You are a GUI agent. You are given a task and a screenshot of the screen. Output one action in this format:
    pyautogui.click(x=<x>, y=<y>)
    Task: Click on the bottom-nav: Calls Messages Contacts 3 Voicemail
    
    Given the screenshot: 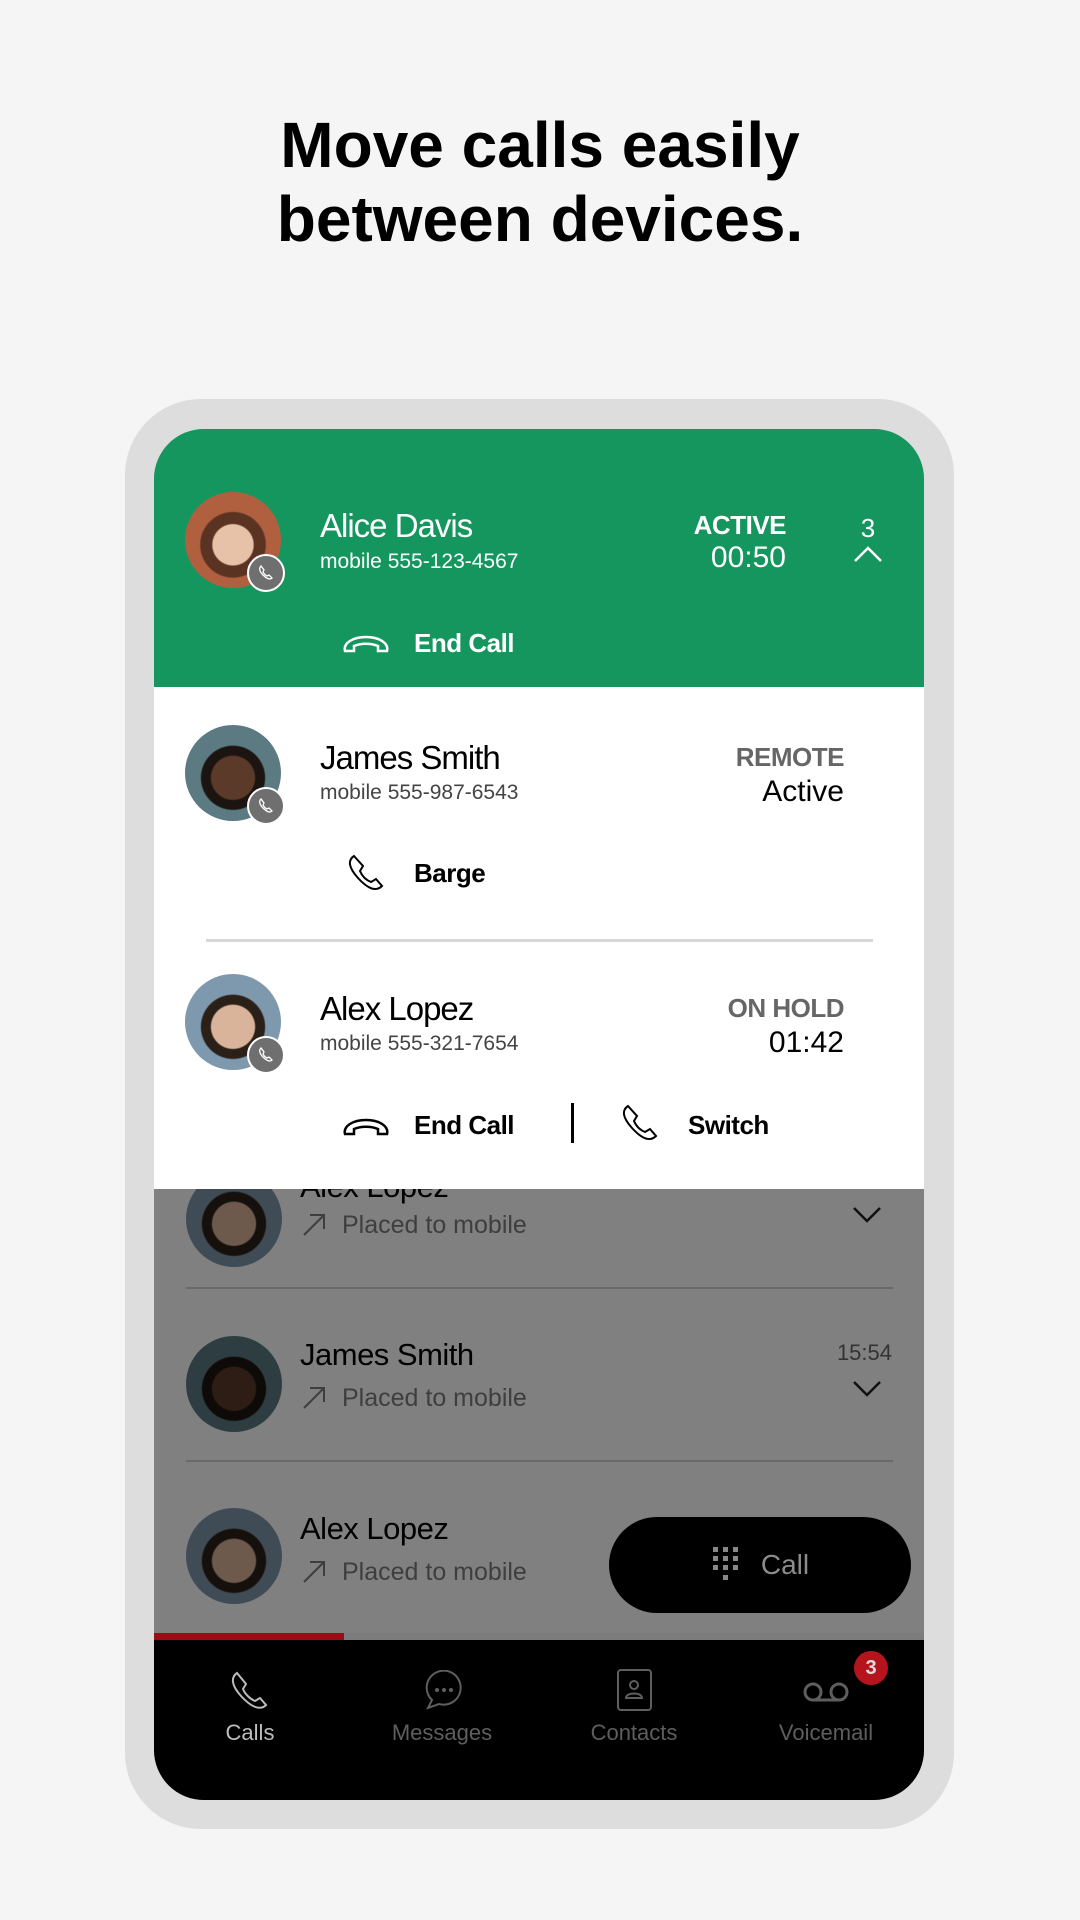 What is the action you would take?
    pyautogui.click(x=539, y=1720)
    